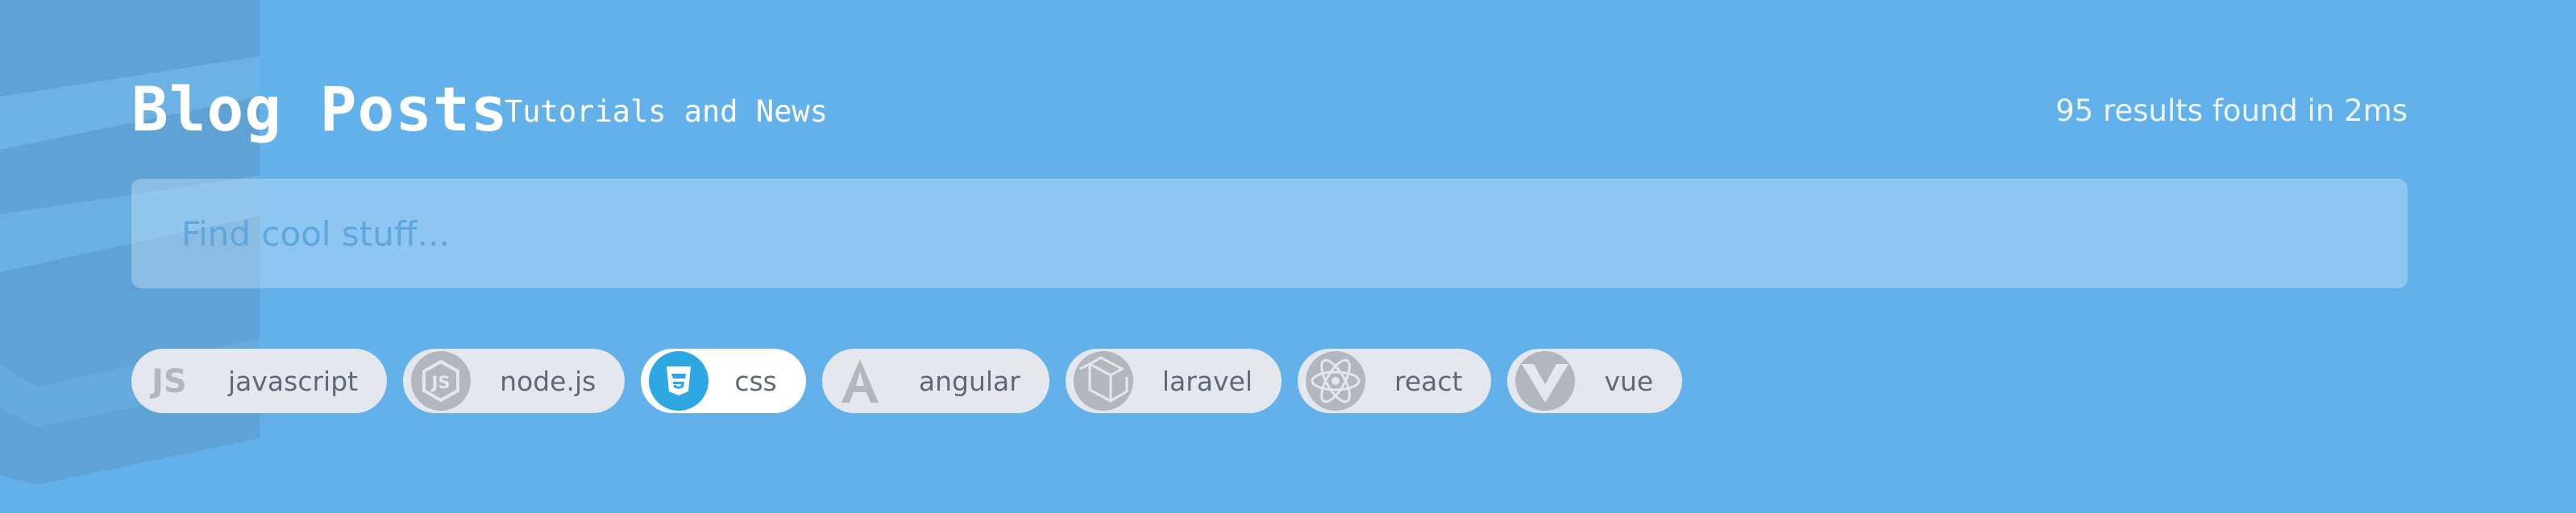 This screenshot has height=513, width=2576. I want to click on laravel-icon, so click(1103, 381).